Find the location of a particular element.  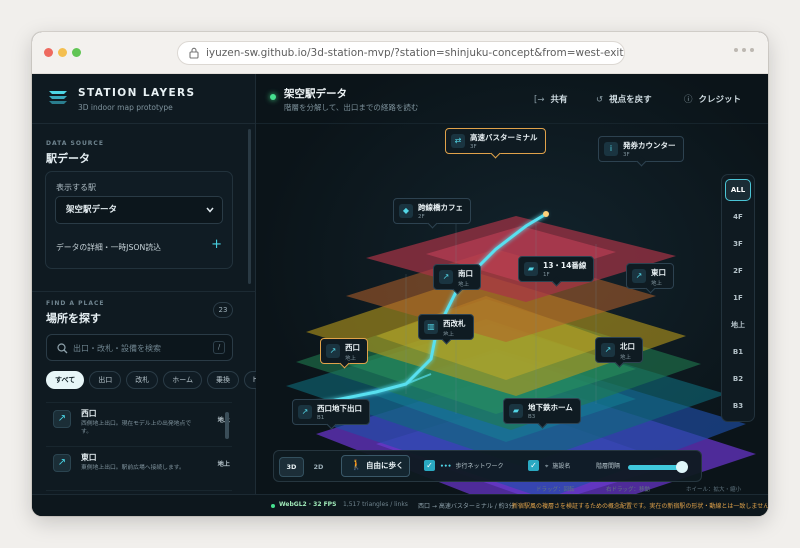

triangles-text: 1,517 triangles / links is located at coordinates (375, 504).